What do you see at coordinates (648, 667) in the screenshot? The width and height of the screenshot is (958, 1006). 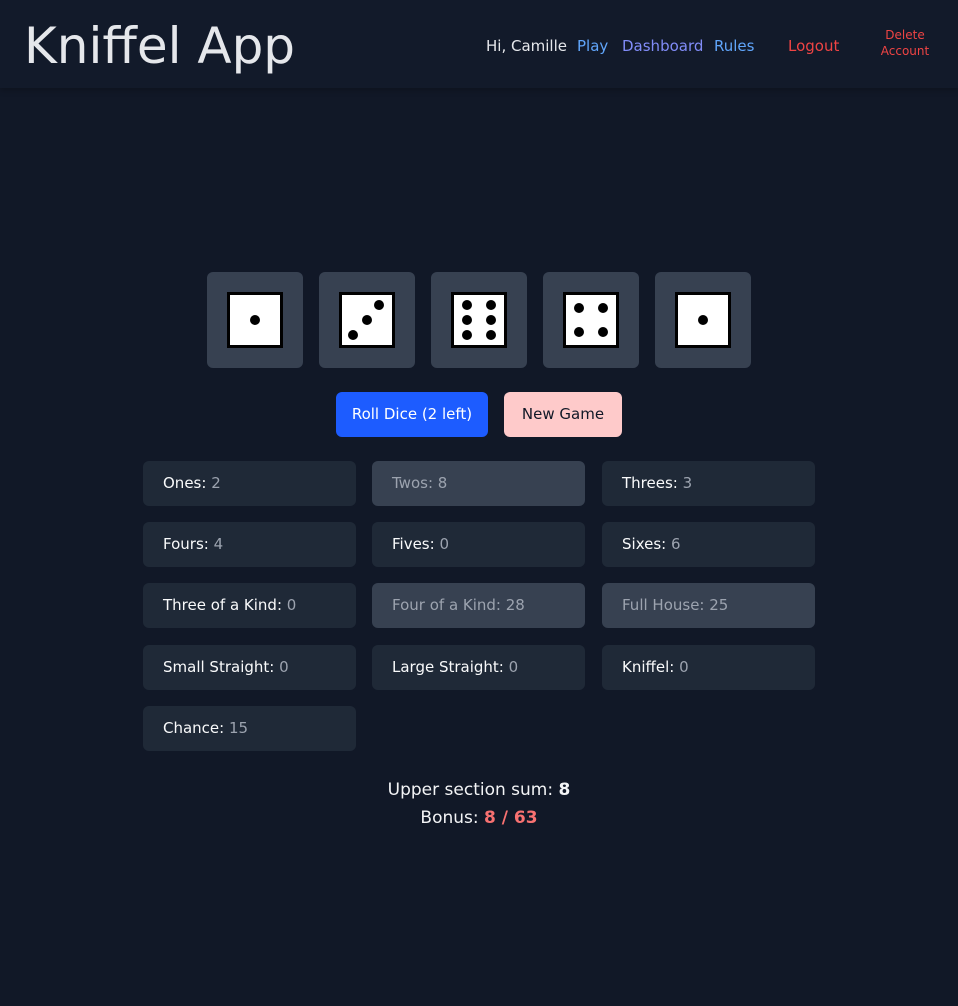 I see `score-category-label: Kniffel:` at bounding box center [648, 667].